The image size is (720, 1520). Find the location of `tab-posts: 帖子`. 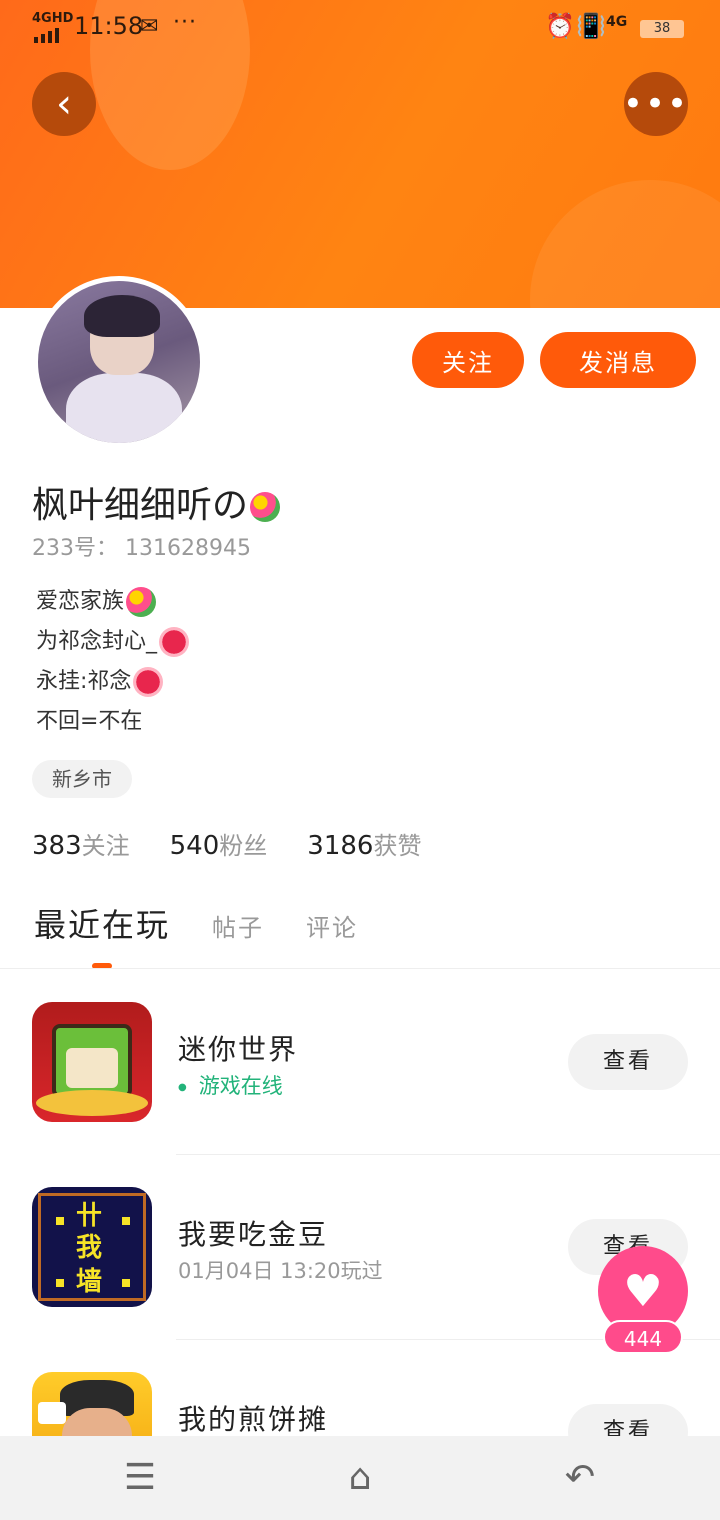

tab-posts: 帖子 is located at coordinates (238, 925).